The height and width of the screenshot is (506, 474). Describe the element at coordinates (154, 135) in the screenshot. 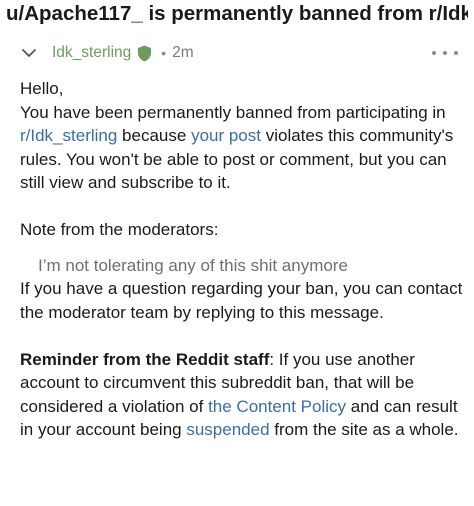

I see `ban-text-2: because` at that location.